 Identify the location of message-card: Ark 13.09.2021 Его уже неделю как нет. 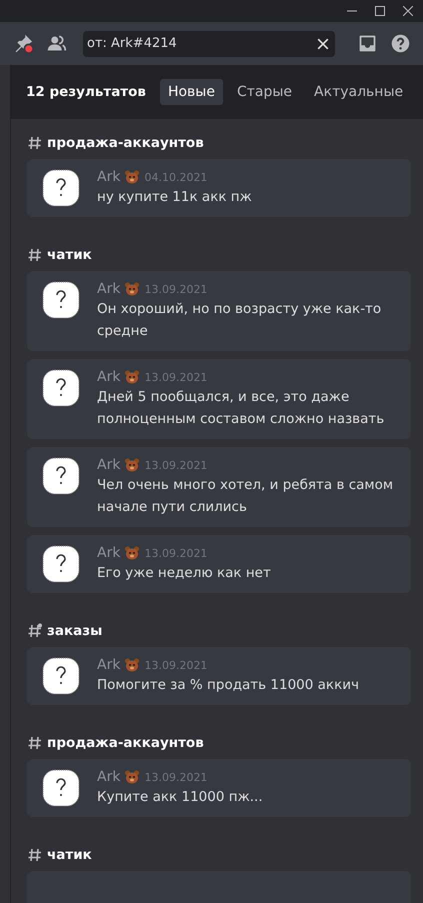
(219, 564).